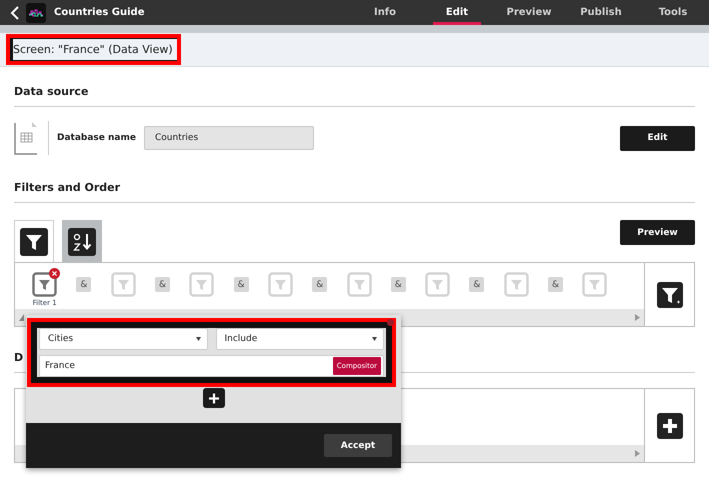  What do you see at coordinates (657, 138) in the screenshot?
I see `edit-button: Edit` at bounding box center [657, 138].